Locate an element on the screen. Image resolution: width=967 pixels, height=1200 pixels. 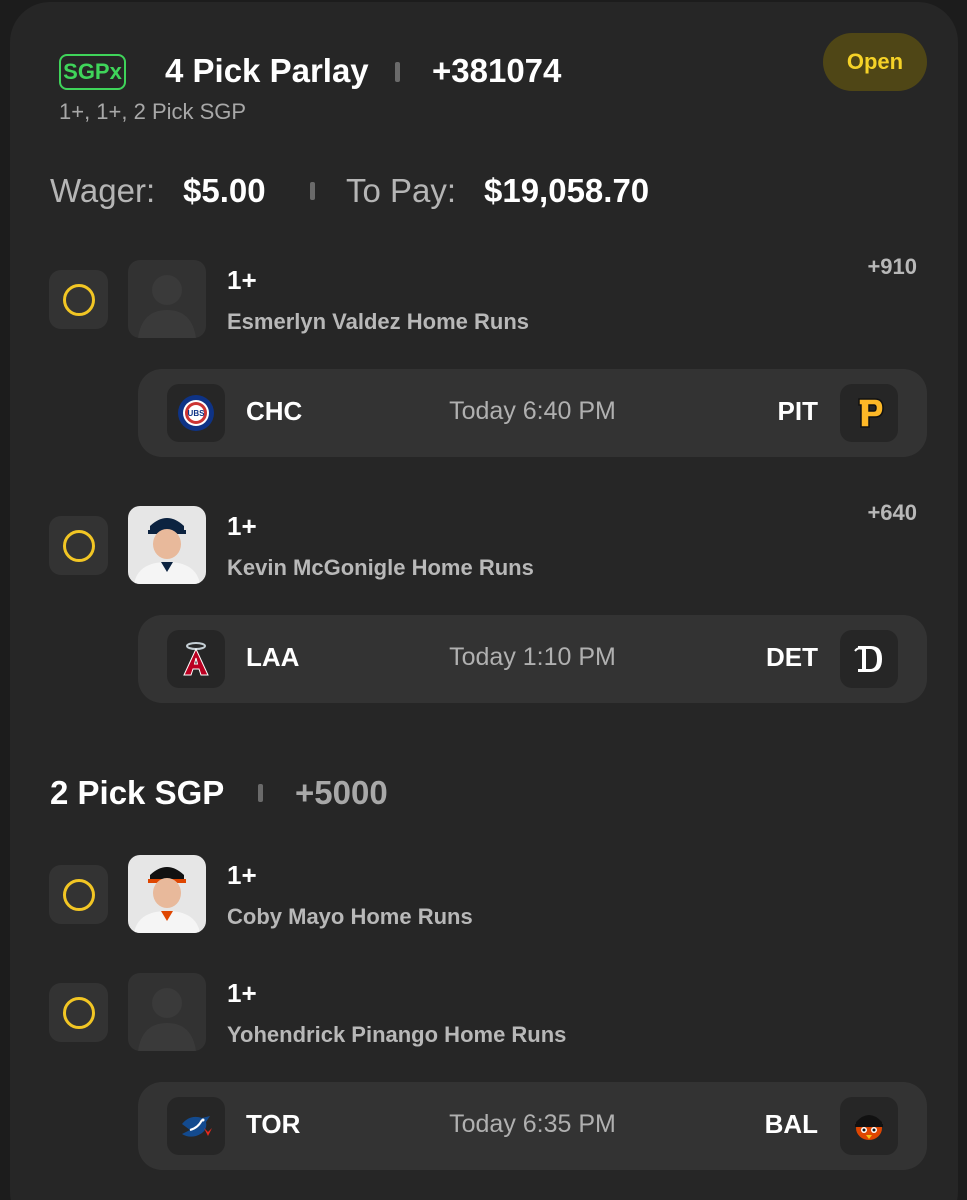
parlay-odds: +381074 is located at coordinates (497, 70).